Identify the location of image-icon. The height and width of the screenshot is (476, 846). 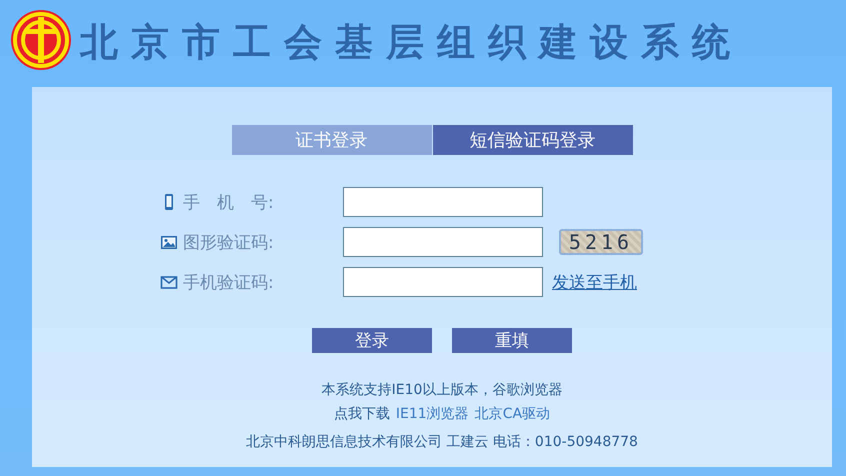
(169, 242).